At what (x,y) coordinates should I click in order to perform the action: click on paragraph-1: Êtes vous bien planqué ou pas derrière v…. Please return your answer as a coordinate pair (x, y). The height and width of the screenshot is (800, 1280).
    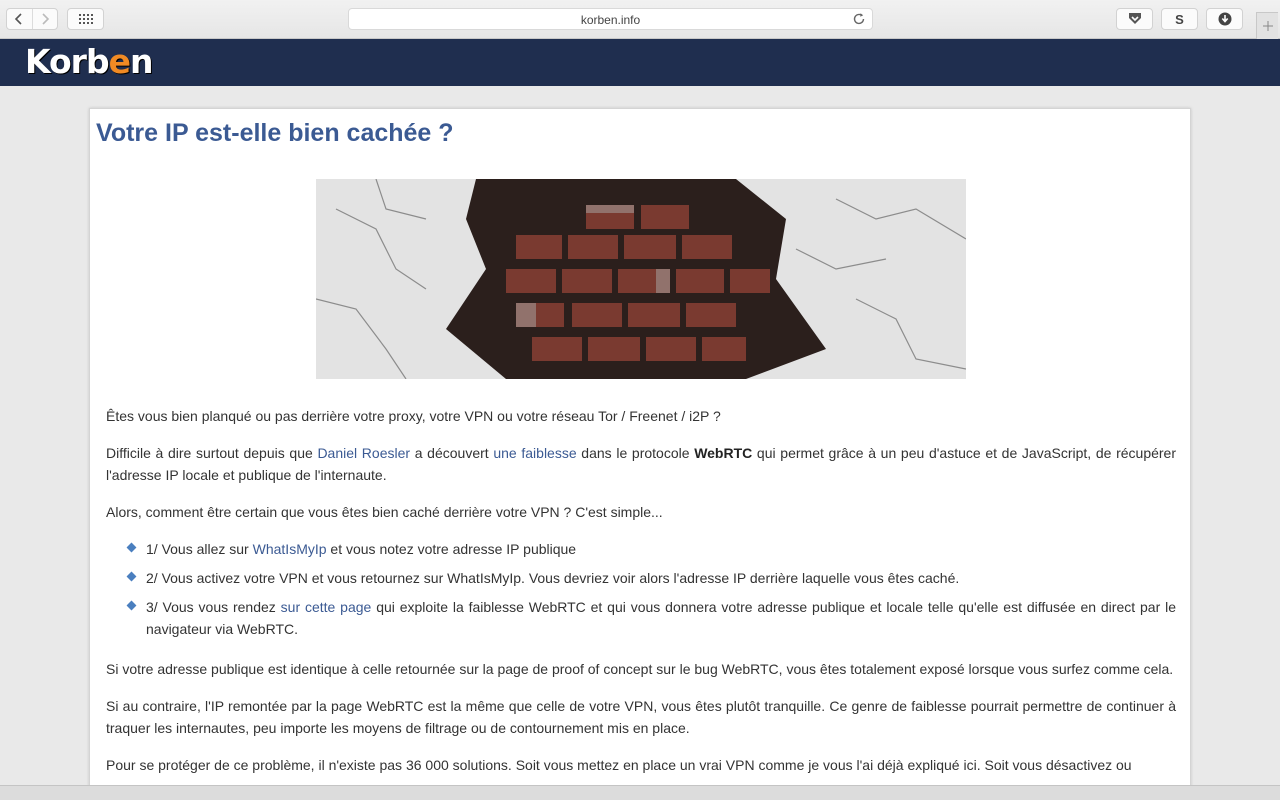
    Looking at the image, I should click on (413, 416).